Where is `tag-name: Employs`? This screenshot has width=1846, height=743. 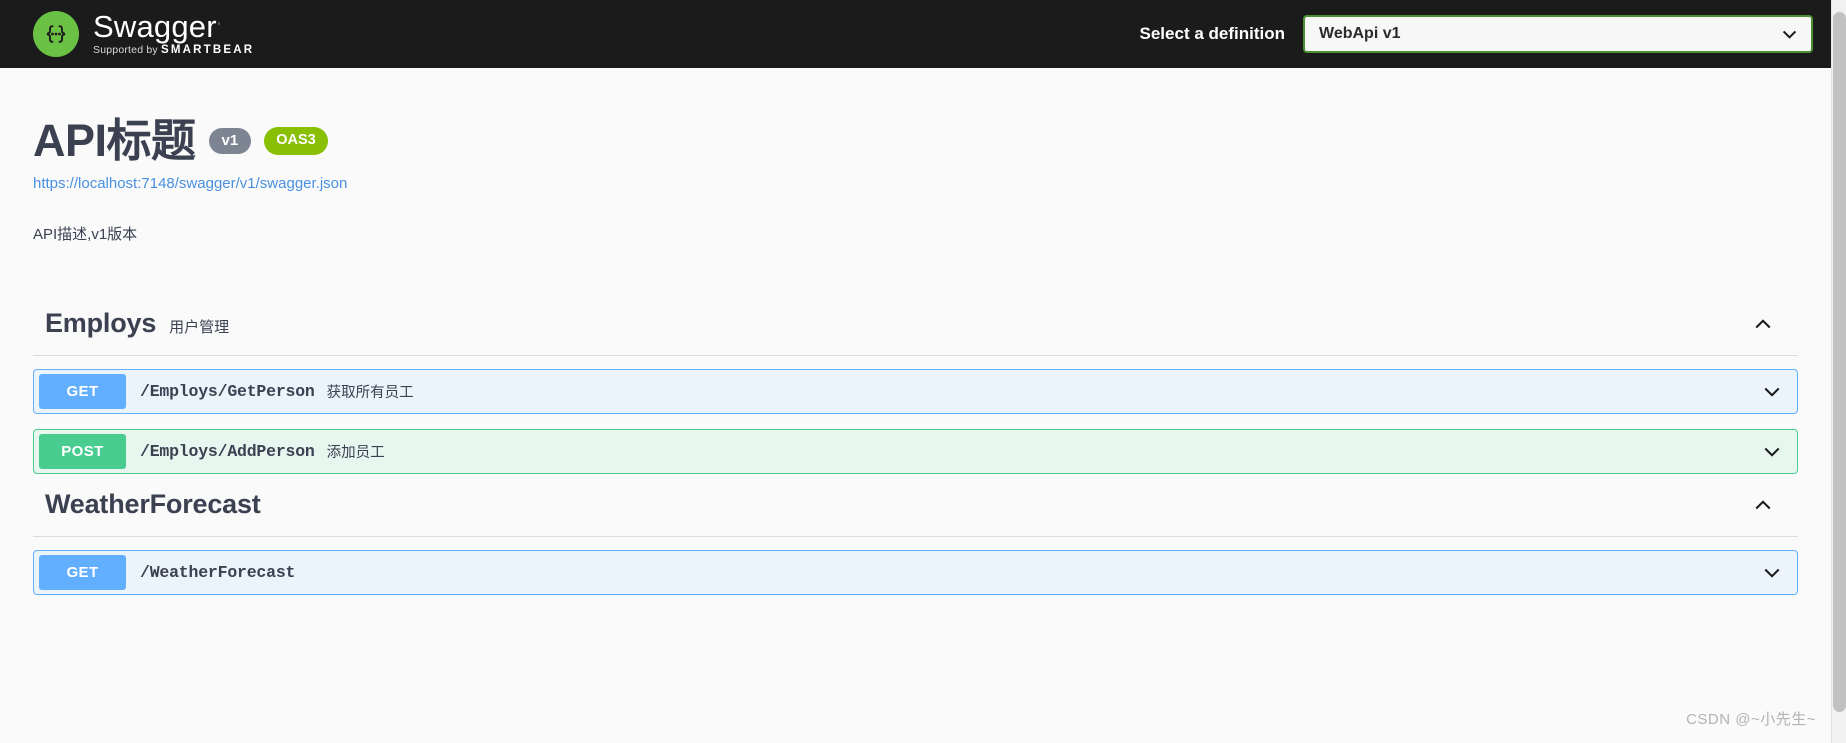 tag-name: Employs is located at coordinates (101, 323).